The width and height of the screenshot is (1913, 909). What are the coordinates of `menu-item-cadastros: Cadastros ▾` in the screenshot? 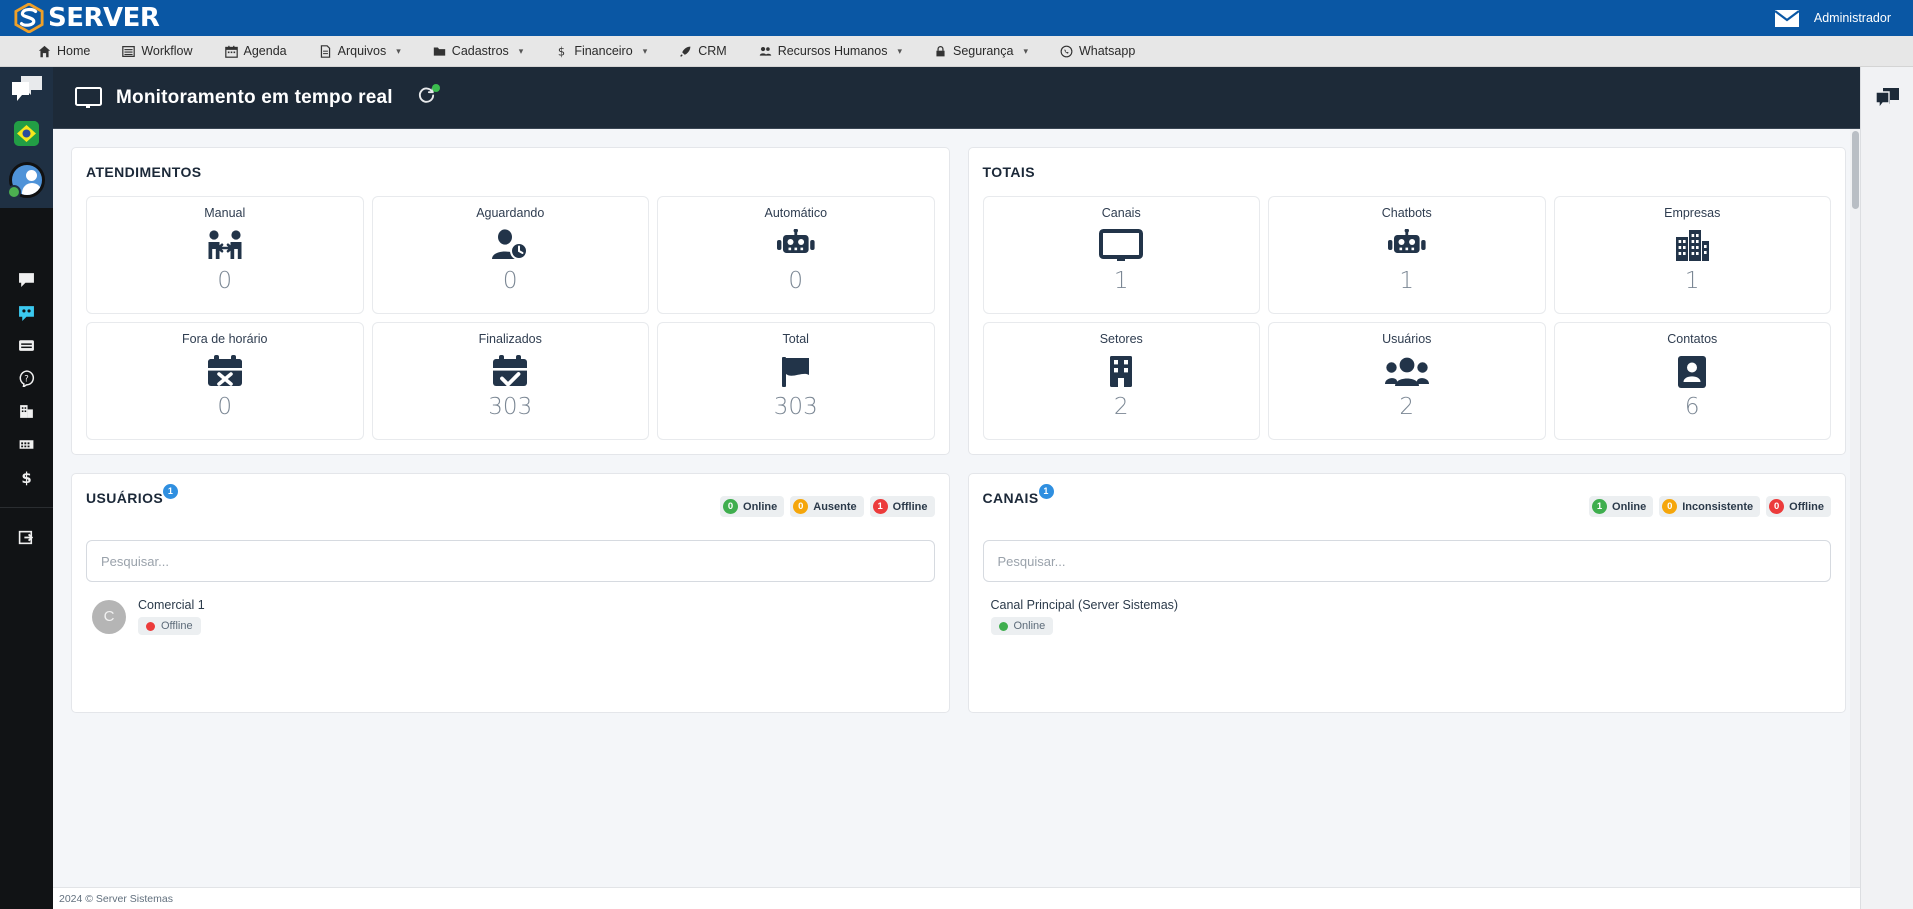 It's located at (478, 51).